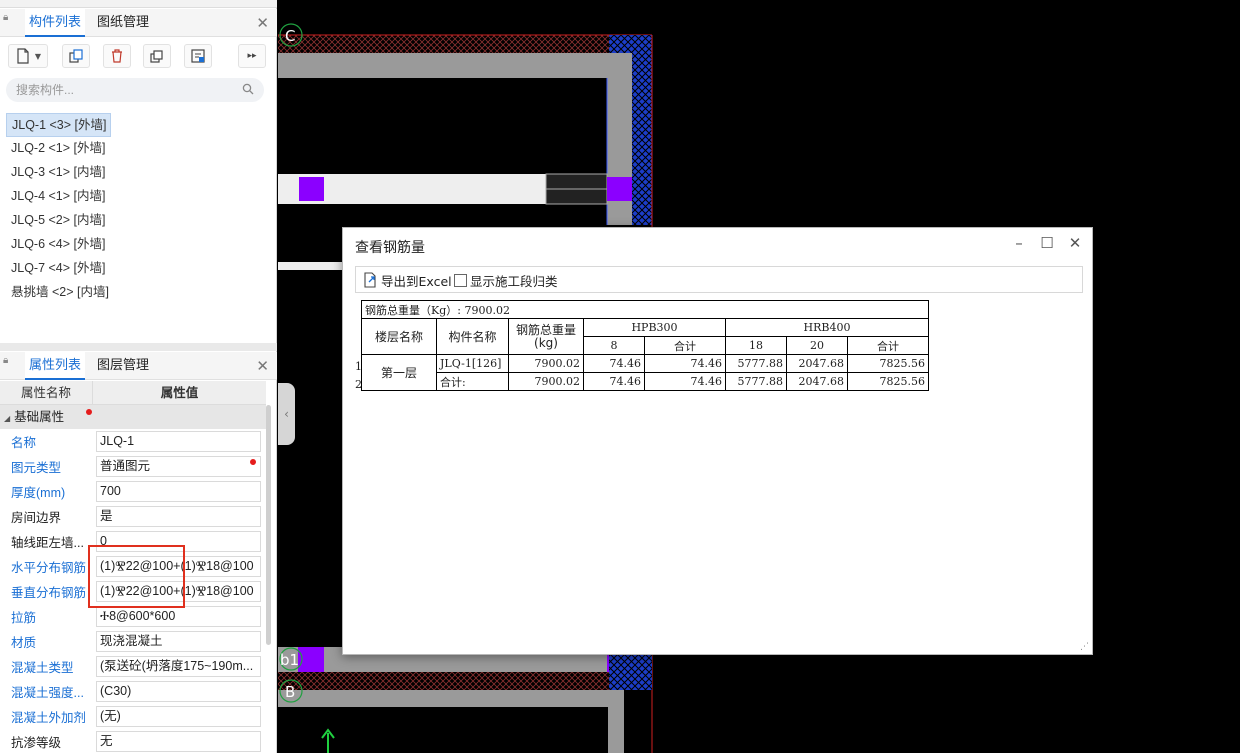  Describe the element at coordinates (24, 618) in the screenshot. I see `property-name: 拉筋` at that location.